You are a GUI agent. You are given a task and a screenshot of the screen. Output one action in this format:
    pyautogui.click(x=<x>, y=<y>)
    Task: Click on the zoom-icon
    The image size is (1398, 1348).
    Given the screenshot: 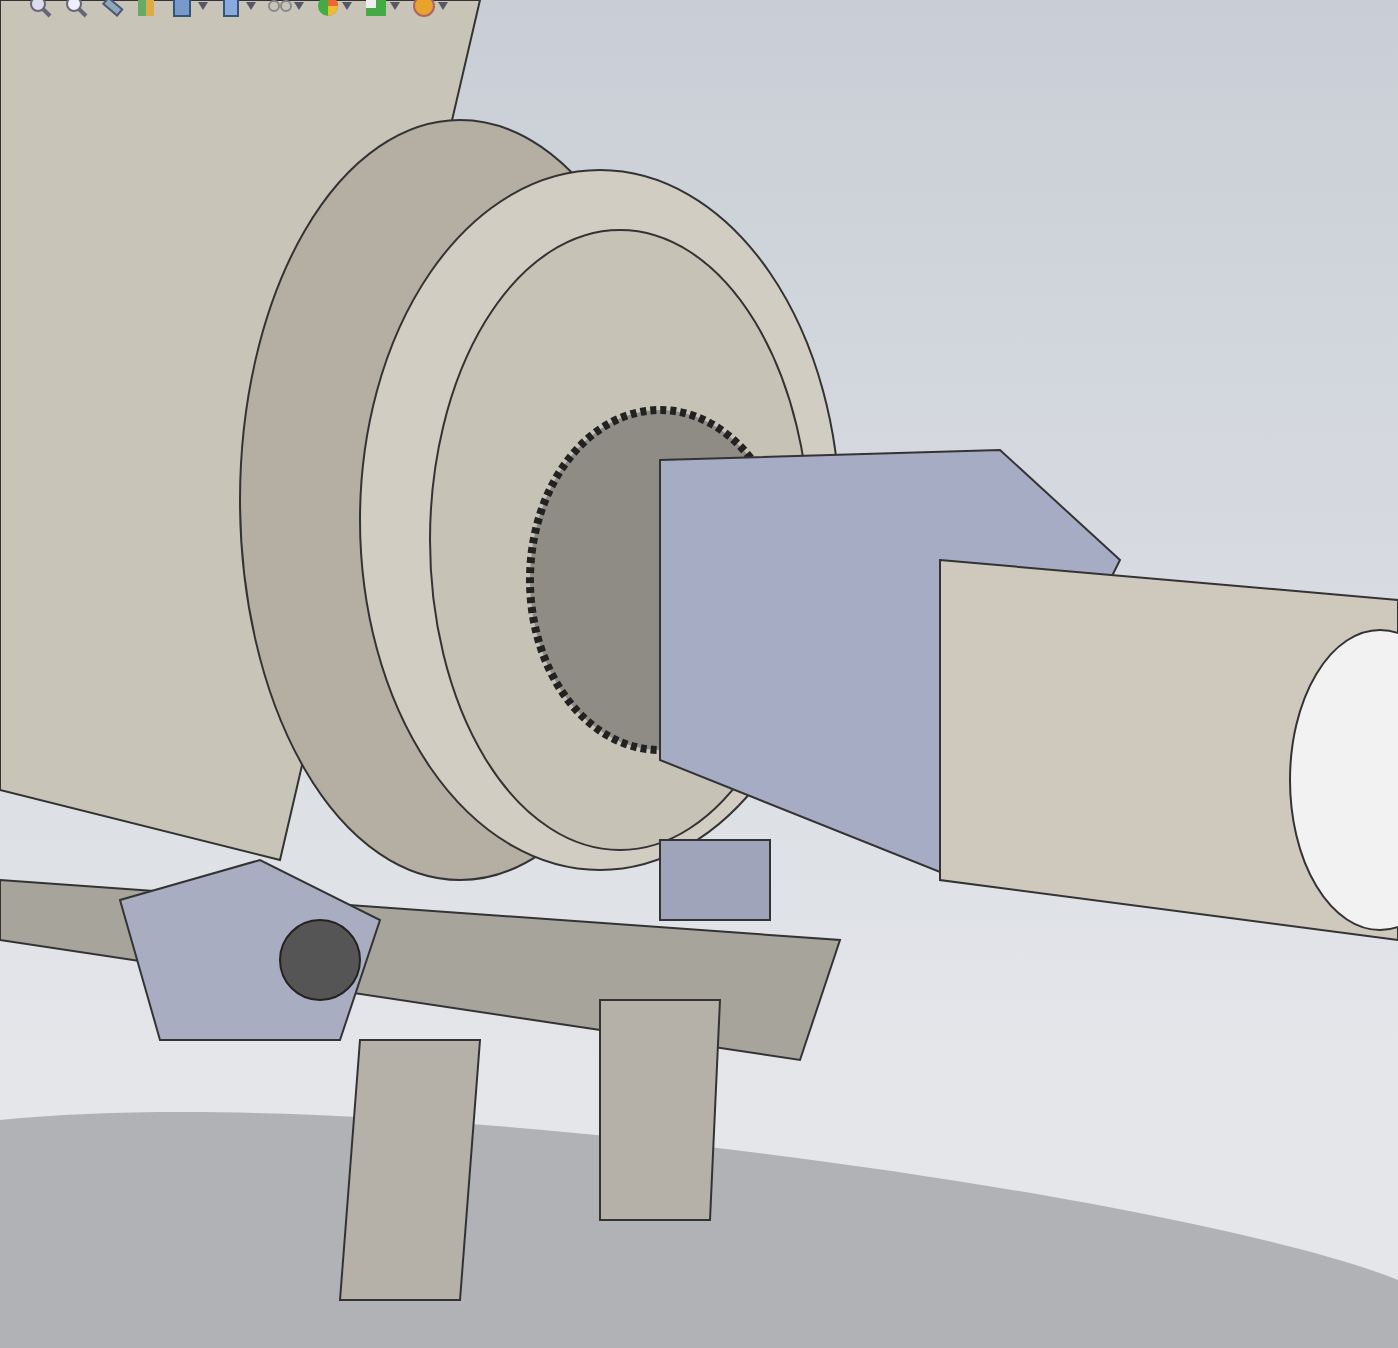 What is the action you would take?
    pyautogui.click(x=76, y=9)
    